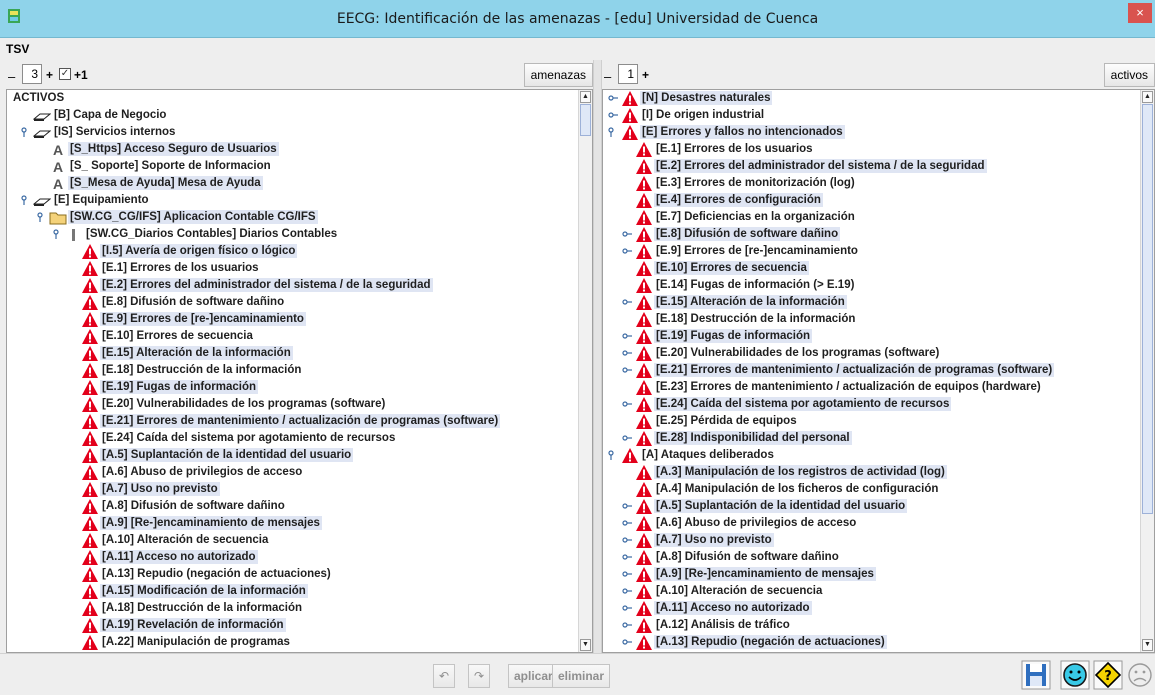  I want to click on tree-row: [E.8] Difusión de software dañino, so click(292, 302).